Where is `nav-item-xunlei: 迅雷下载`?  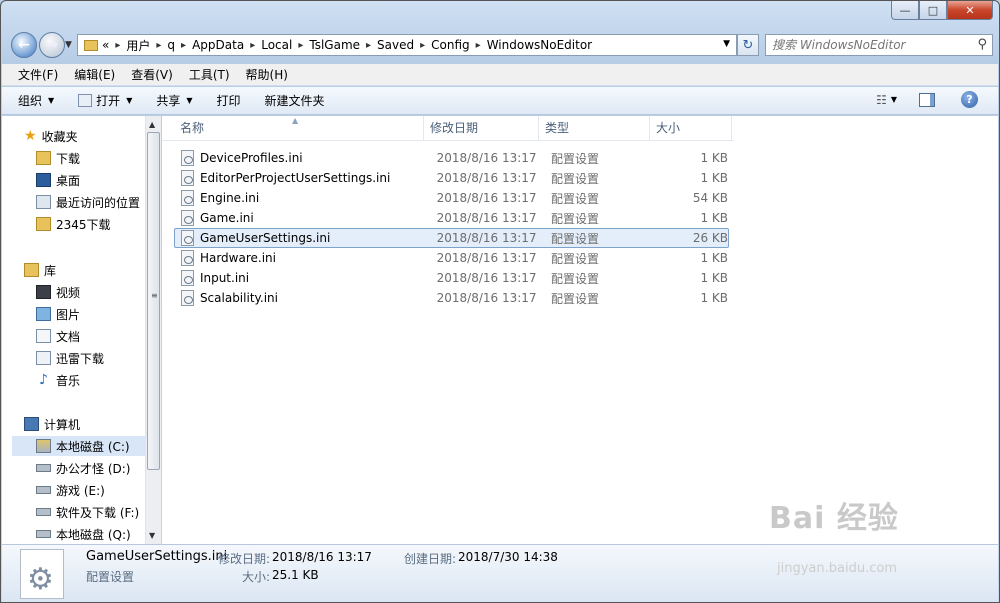 nav-item-xunlei: 迅雷下载 is located at coordinates (70, 358).